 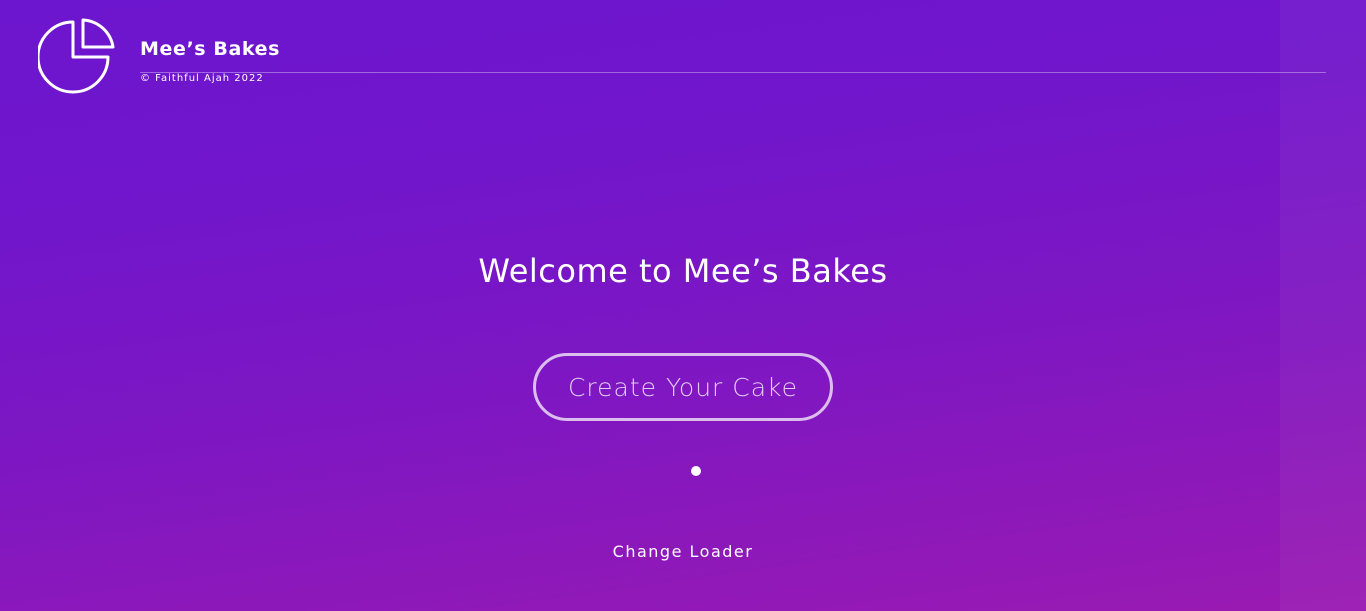 I want to click on right-edge-panel, so click(x=1323, y=305).